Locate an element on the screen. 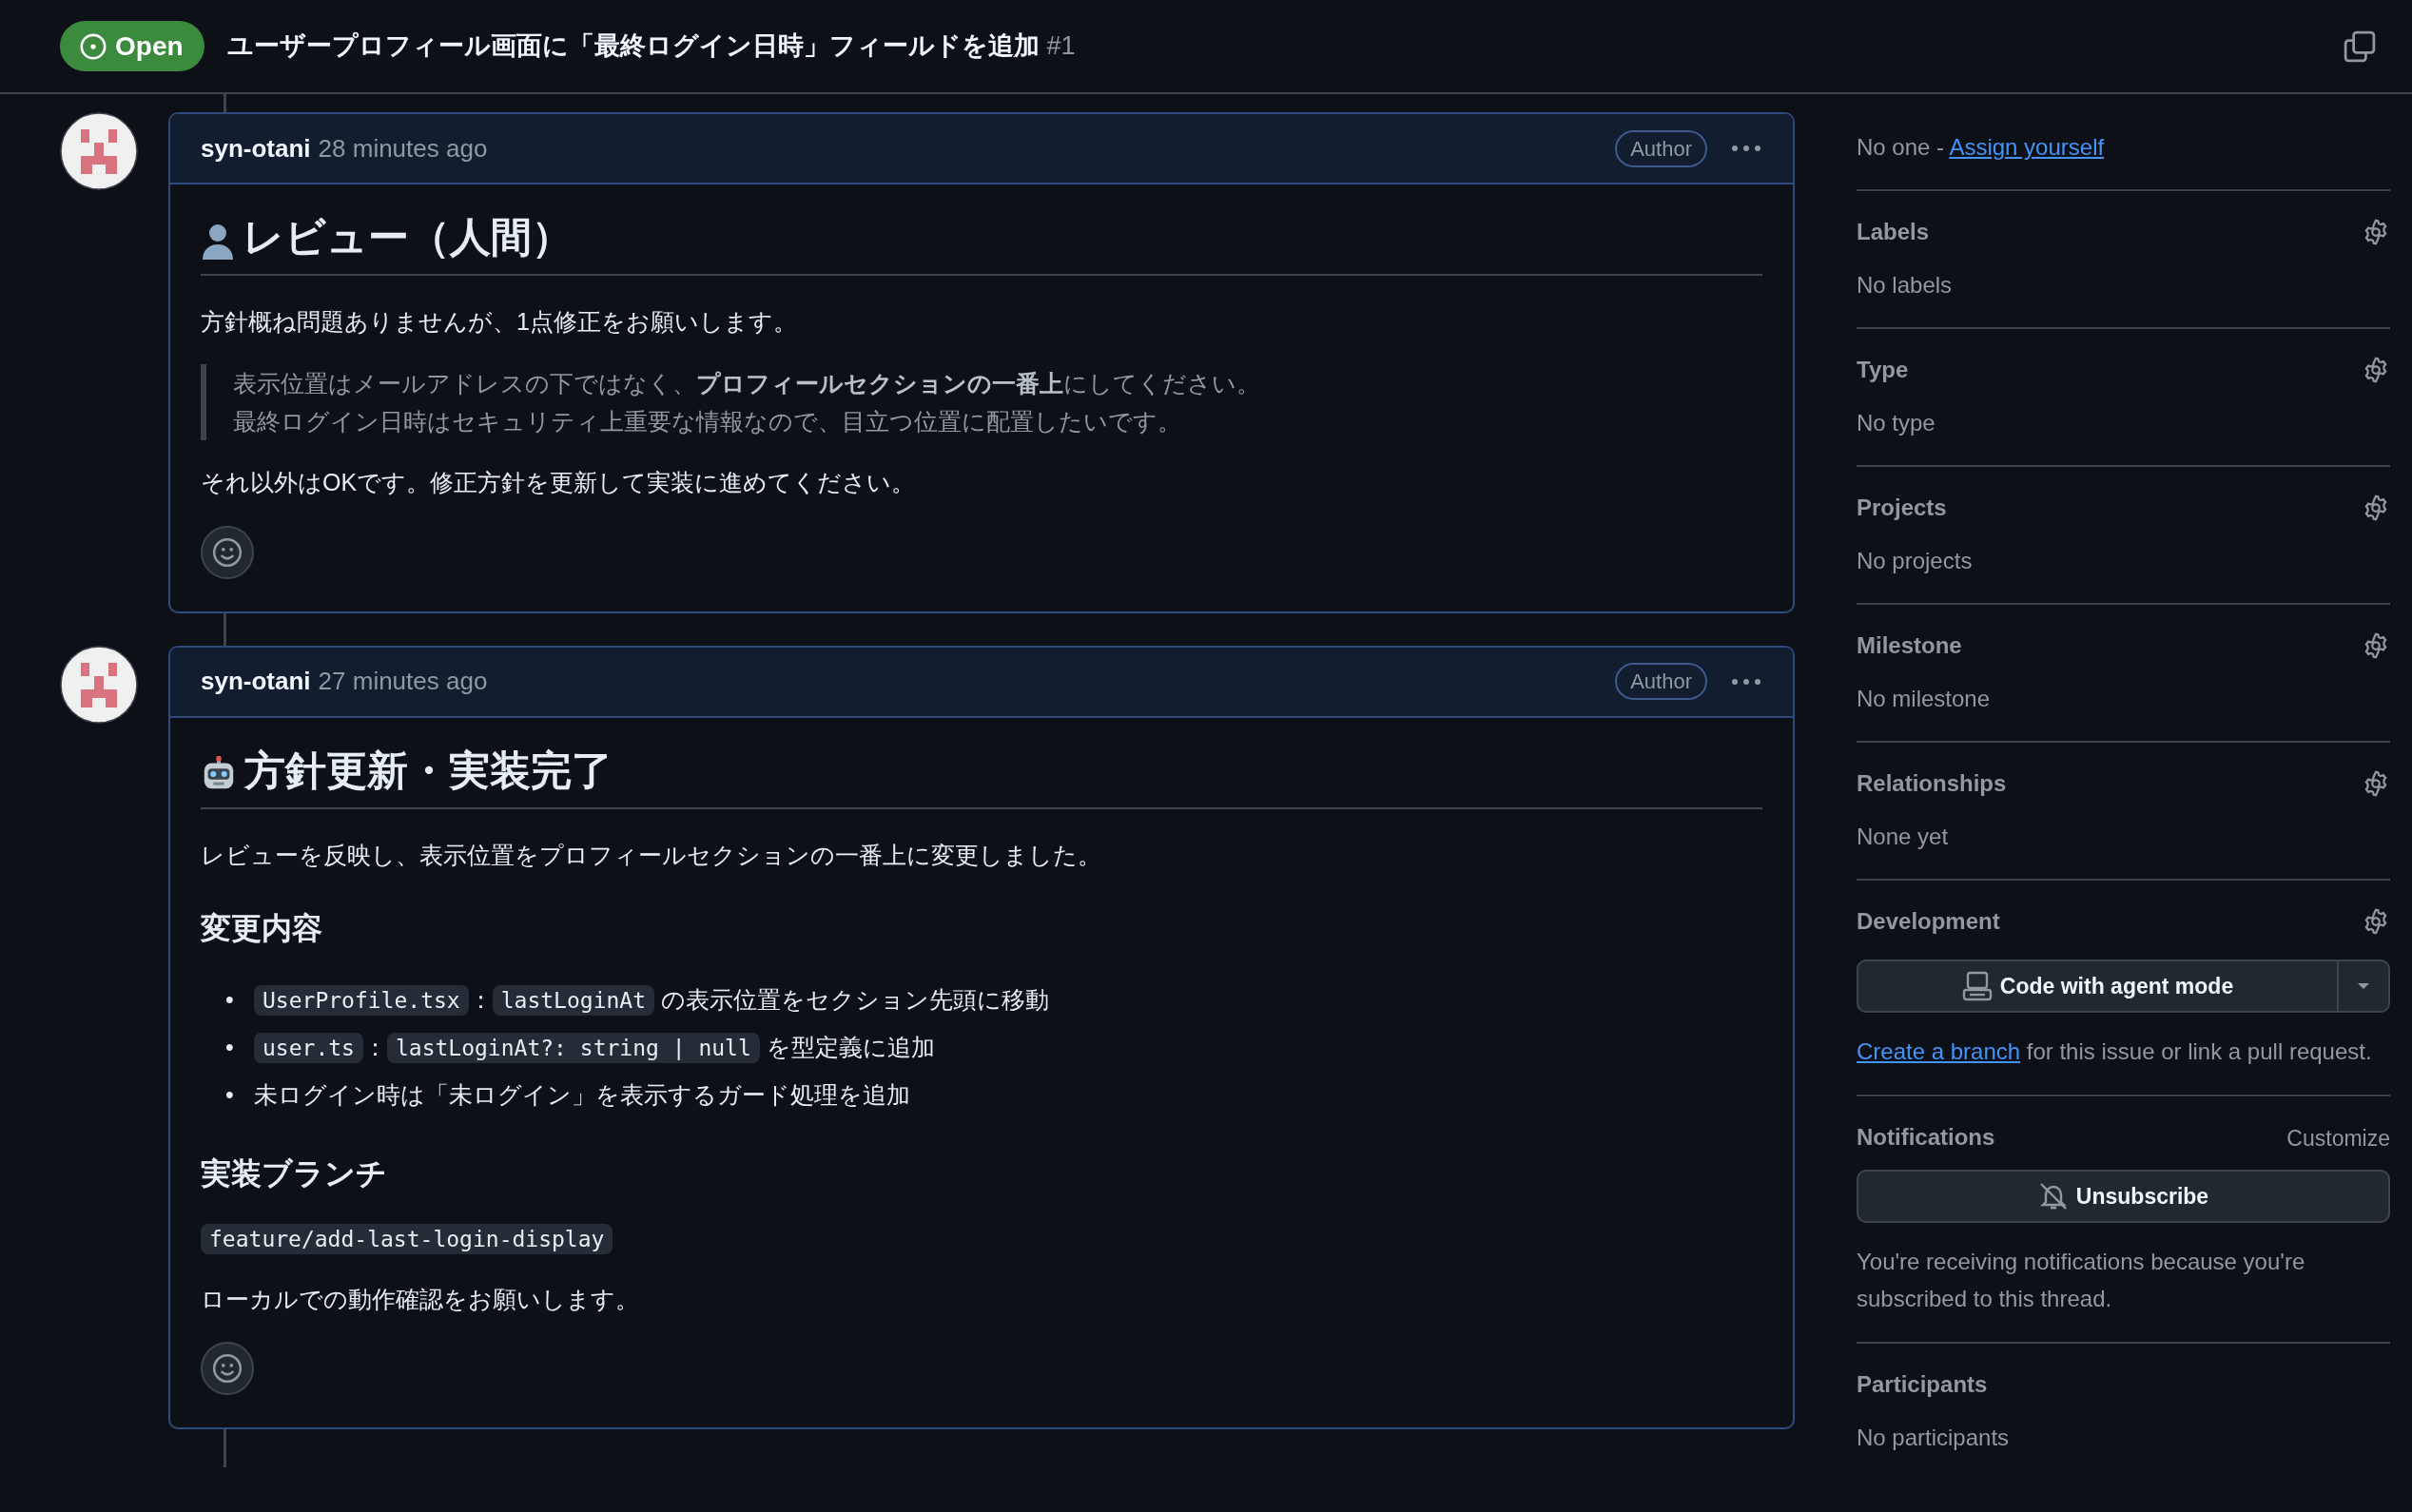 This screenshot has height=1512, width=2412. quote-line: 最終ログイン日時はセキュリティ上重要な情報なので、目立つ位置に配置したいです。 is located at coordinates (707, 422).